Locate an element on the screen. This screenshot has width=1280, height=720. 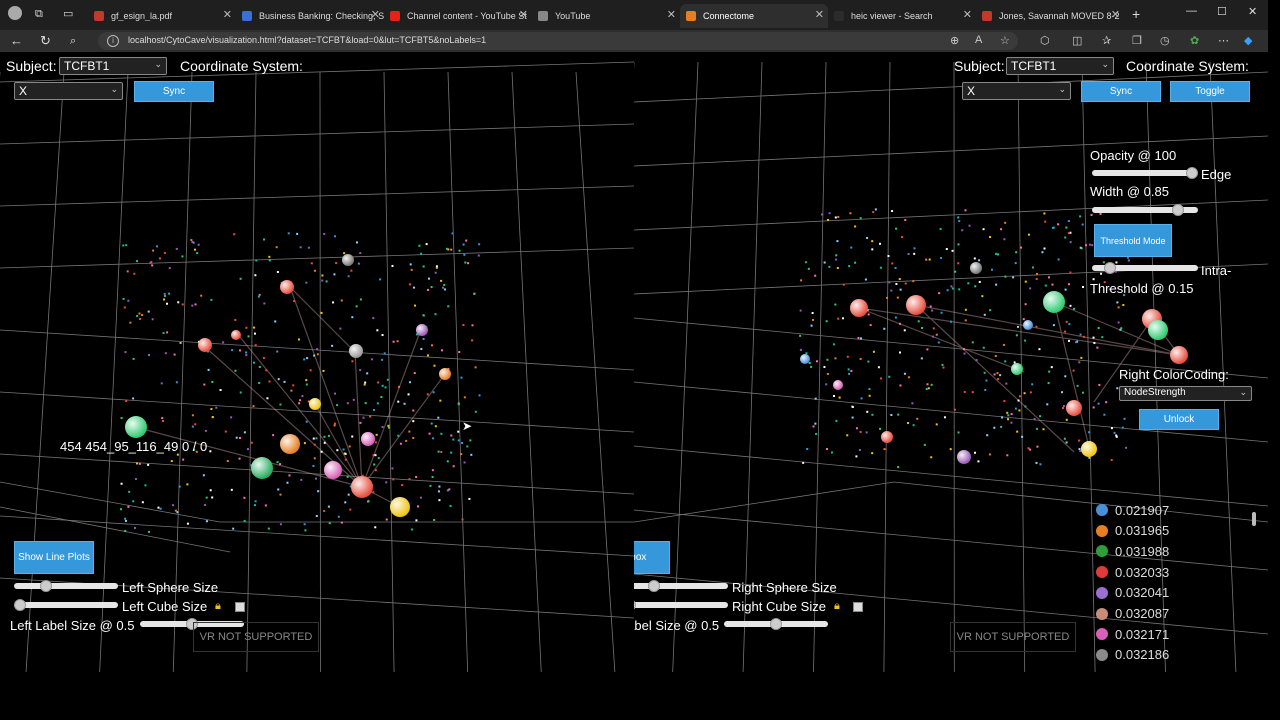
skybox-button: Skybox is located at coordinates (652, 557).